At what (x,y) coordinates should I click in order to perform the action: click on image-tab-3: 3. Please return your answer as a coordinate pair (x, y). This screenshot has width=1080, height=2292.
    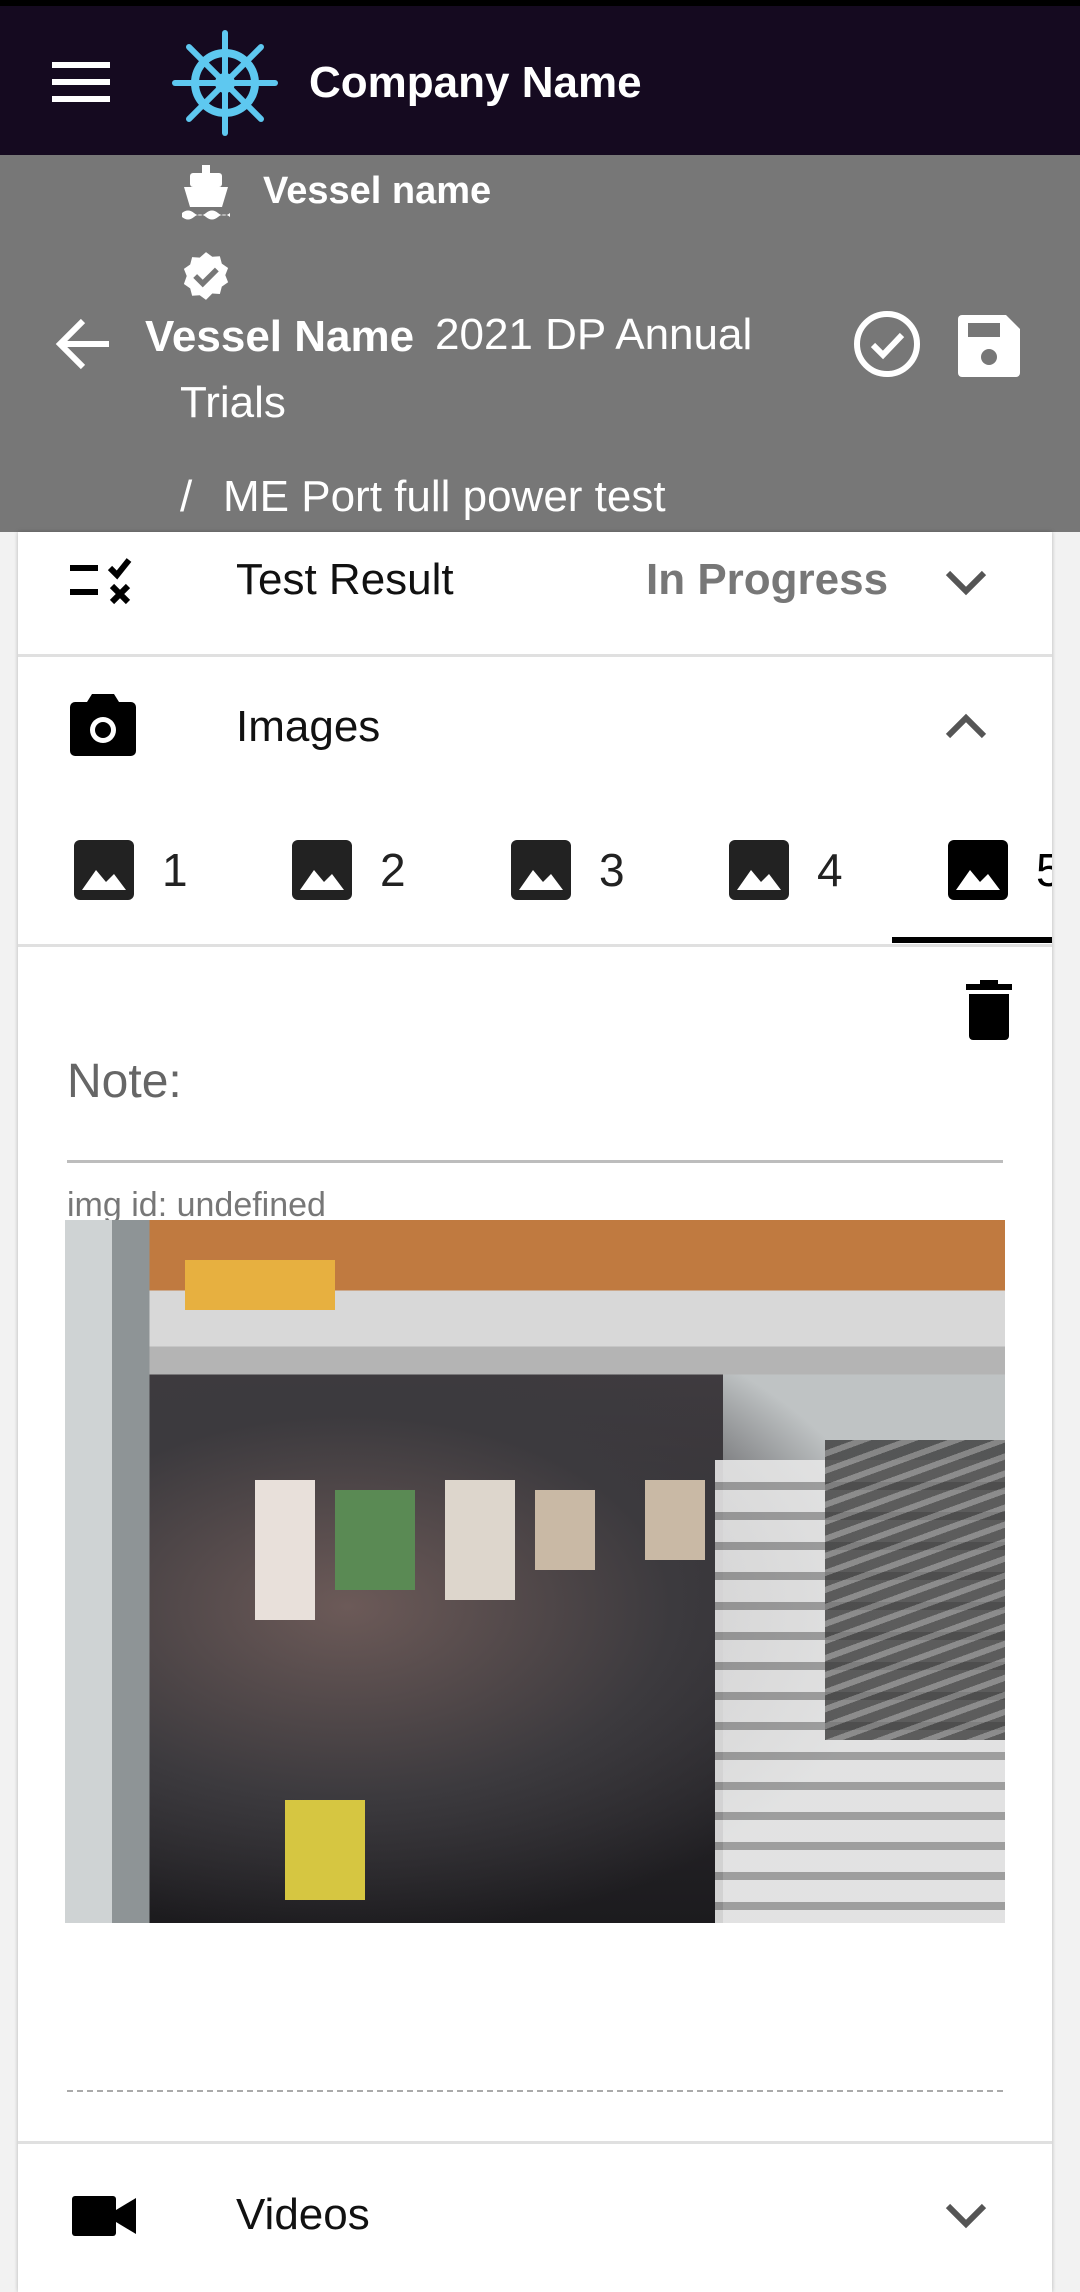
    Looking at the image, I should click on (568, 870).